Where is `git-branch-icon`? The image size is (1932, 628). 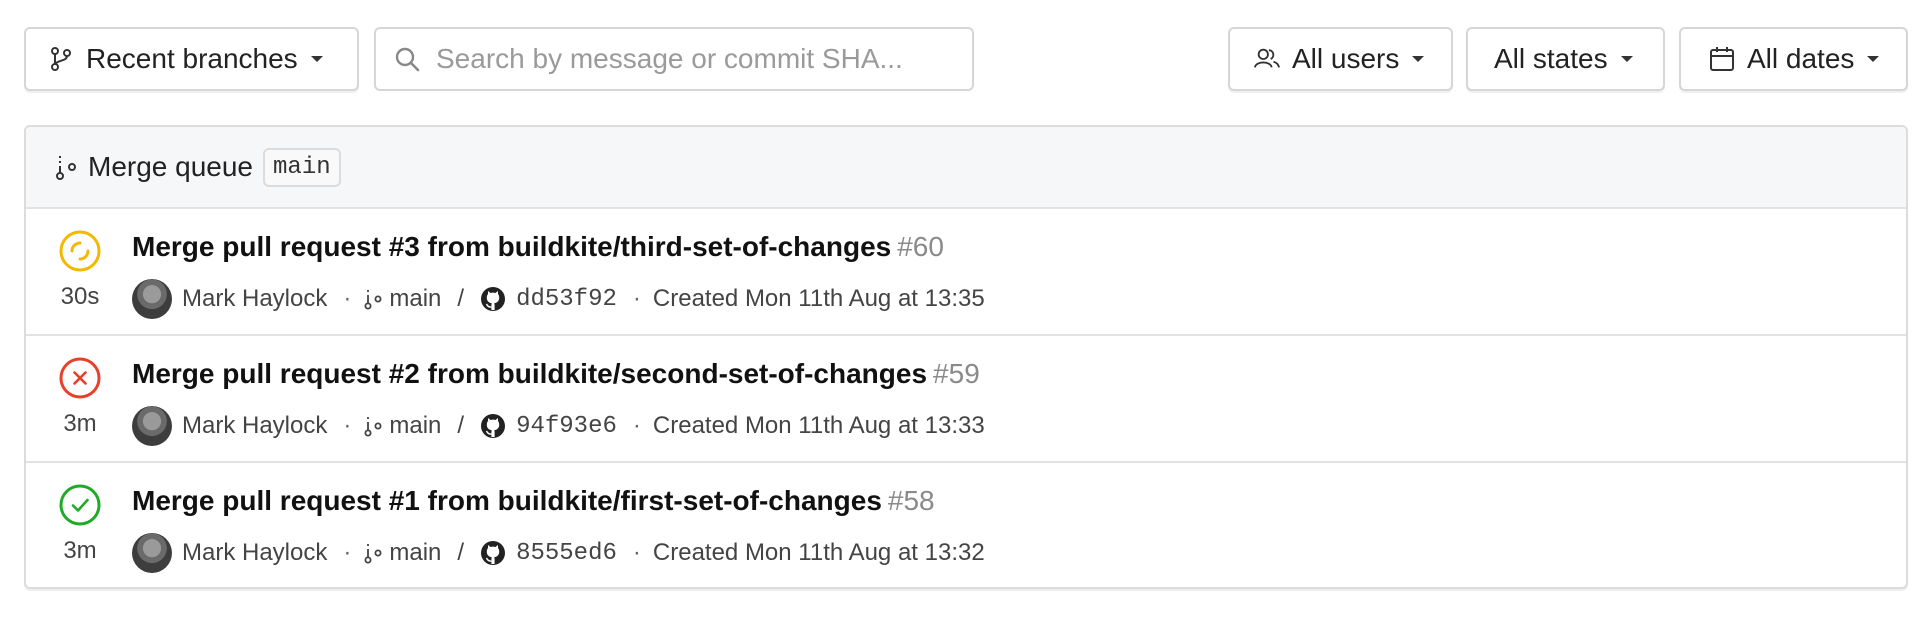
git-branch-icon is located at coordinates (61, 59).